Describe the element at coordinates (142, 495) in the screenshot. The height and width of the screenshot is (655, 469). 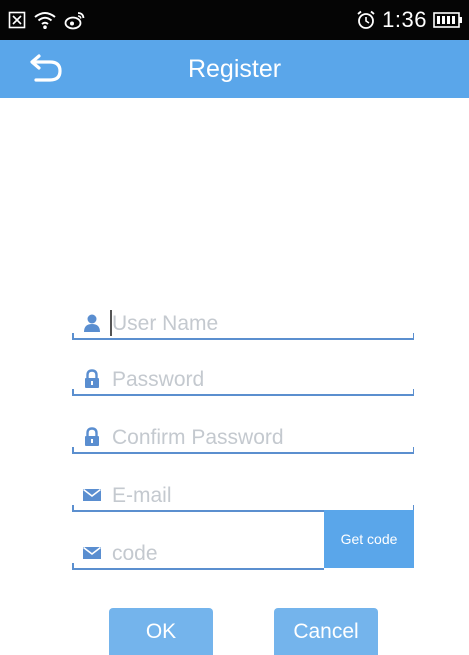
I see `email-placeholder: E-mail` at that location.